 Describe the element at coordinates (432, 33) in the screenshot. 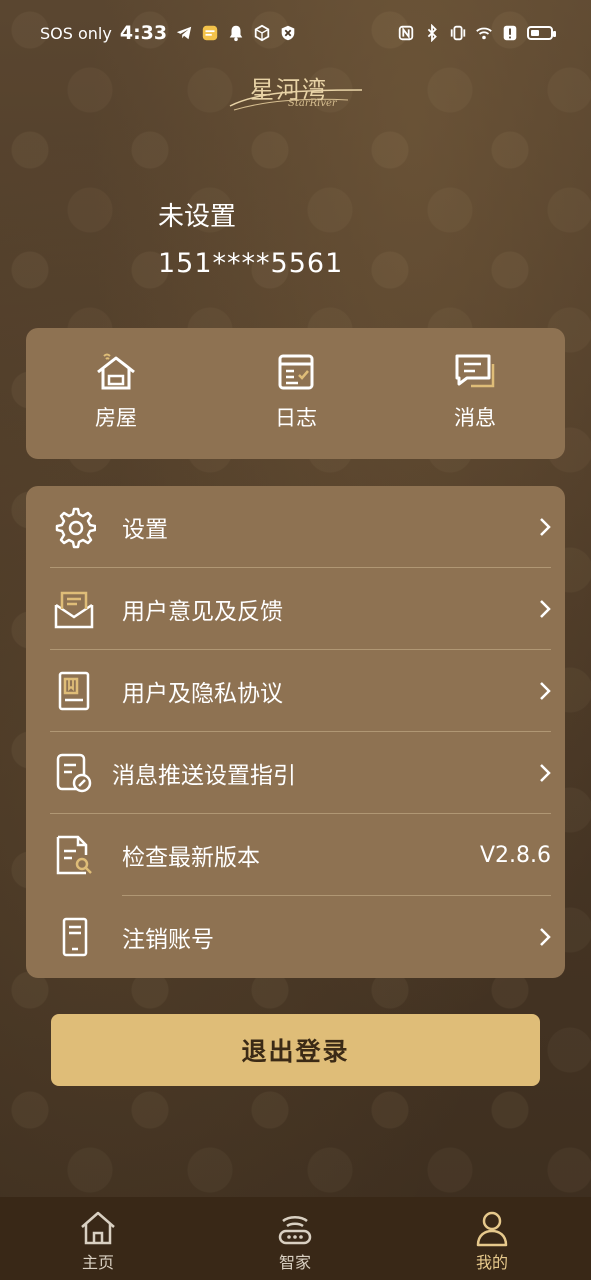

I see `bluetooth-icon` at that location.